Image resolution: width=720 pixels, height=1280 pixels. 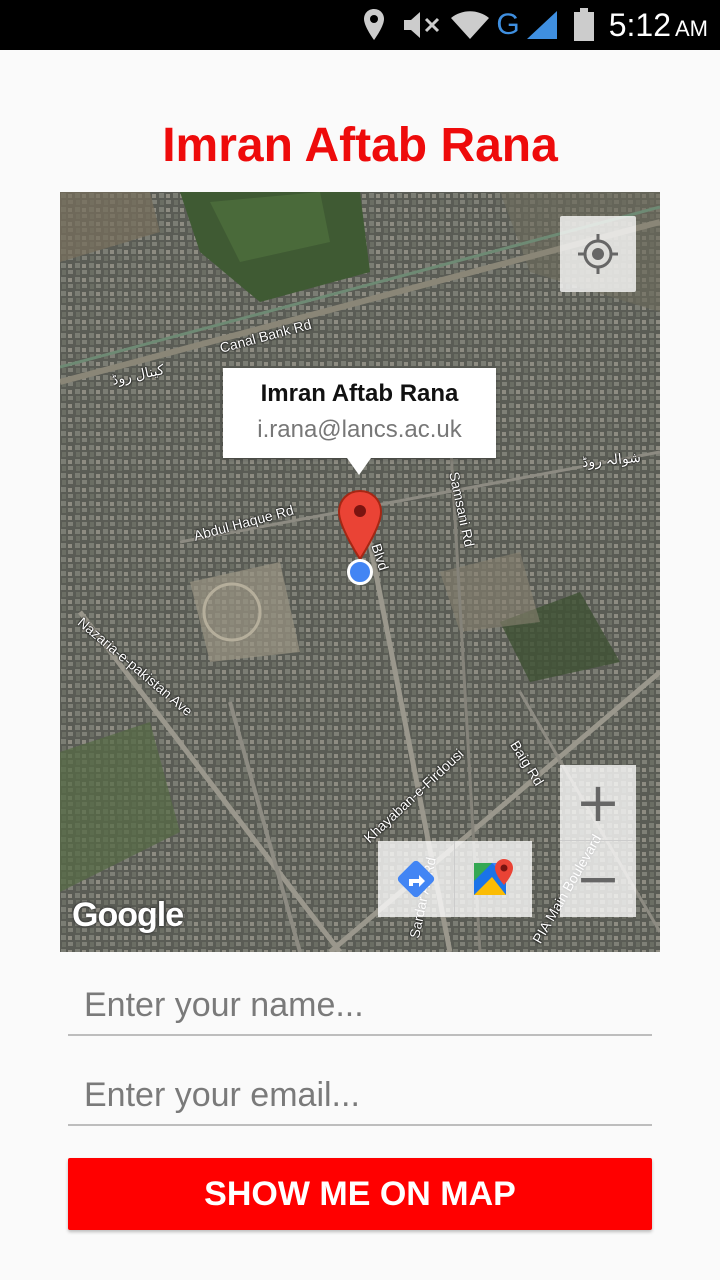 I want to click on network-type-label: G, so click(x=508, y=24).